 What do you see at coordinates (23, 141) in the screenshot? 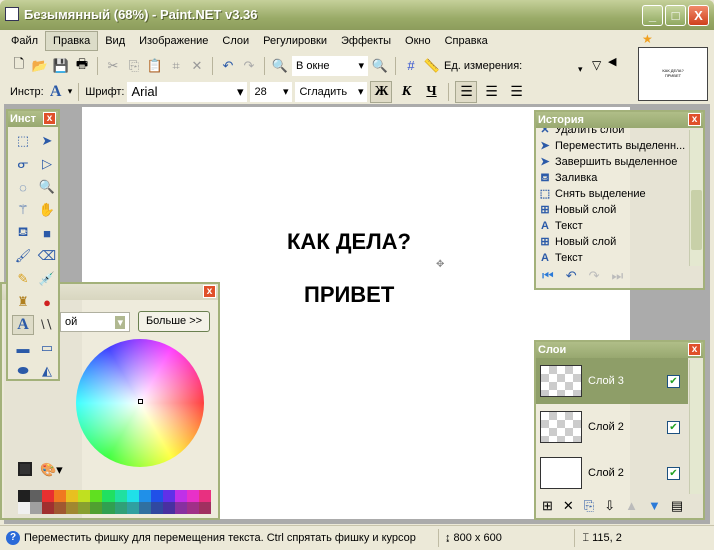
I see `rectangle-select-icon: ⬚` at bounding box center [23, 141].